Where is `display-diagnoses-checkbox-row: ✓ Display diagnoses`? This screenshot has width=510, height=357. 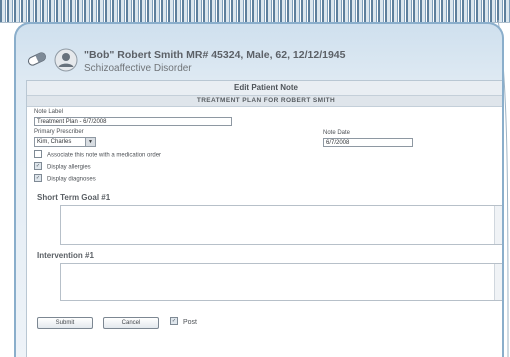 display-diagnoses-checkbox-row: ✓ Display diagnoses is located at coordinates (65, 178).